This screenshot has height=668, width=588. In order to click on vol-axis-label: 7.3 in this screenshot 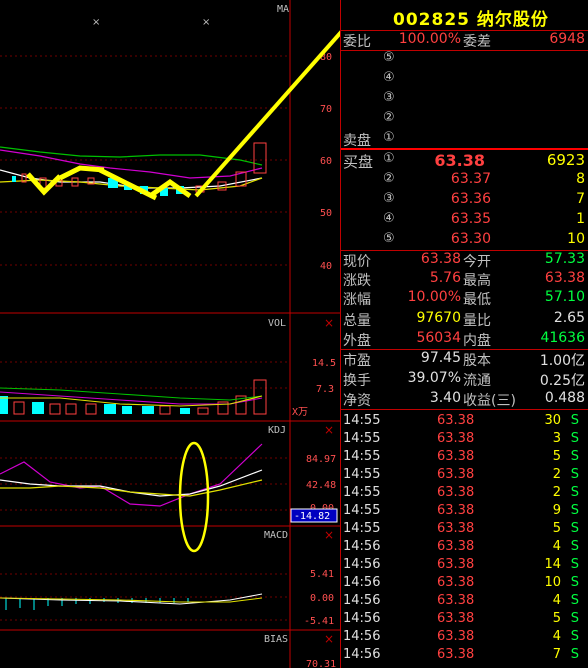, I will do `click(325, 389)`.